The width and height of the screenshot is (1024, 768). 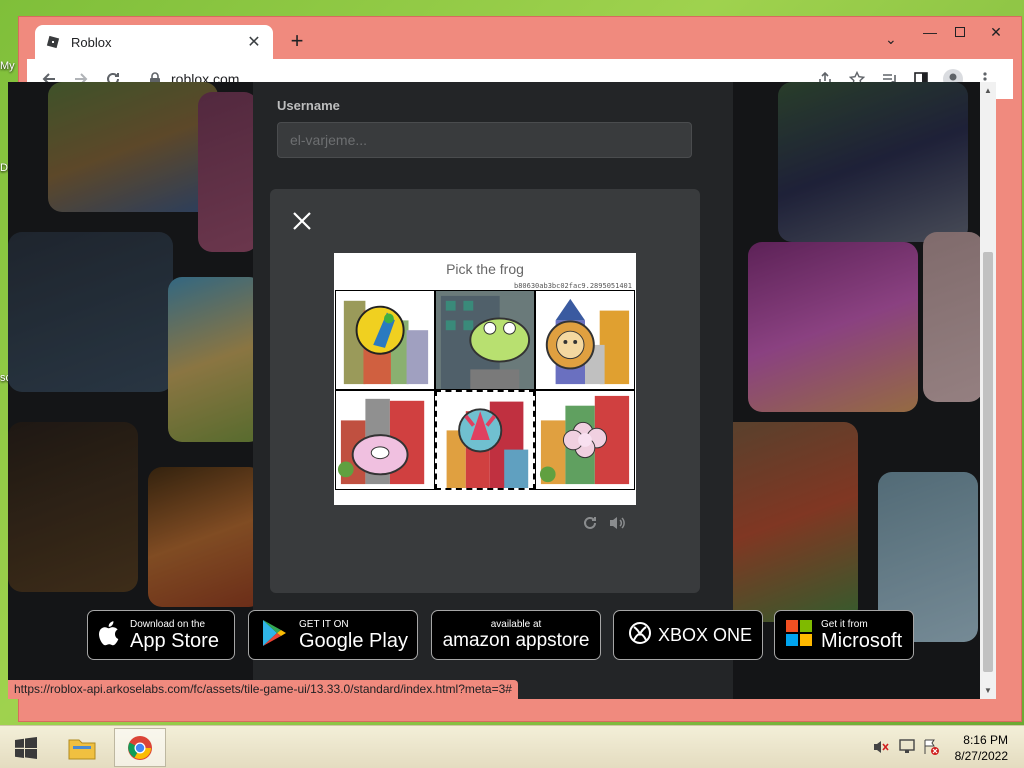 What do you see at coordinates (985, 740) in the screenshot?
I see `clock-time: 8:16 PM` at bounding box center [985, 740].